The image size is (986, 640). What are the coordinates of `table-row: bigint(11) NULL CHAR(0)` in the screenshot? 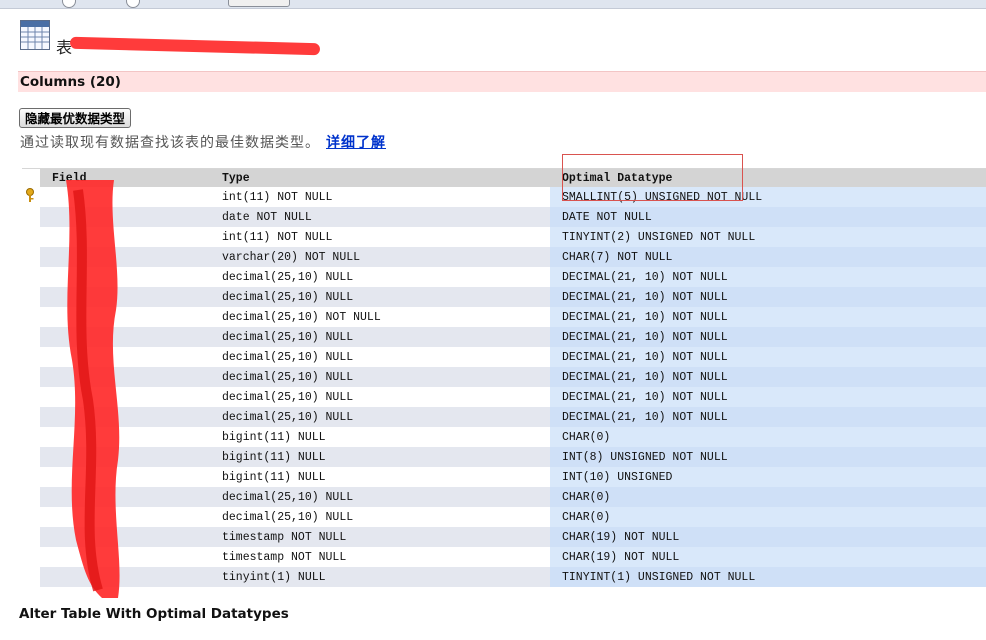 It's located at (504, 437).